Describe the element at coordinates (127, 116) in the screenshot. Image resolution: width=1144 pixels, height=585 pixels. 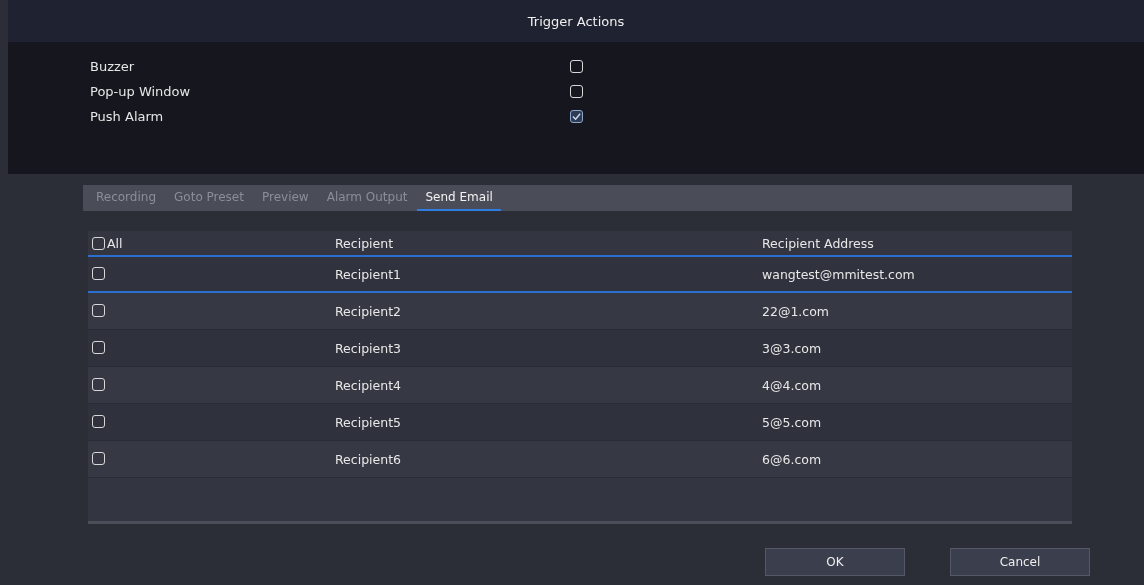
I see `option-label: Push Alarm` at that location.